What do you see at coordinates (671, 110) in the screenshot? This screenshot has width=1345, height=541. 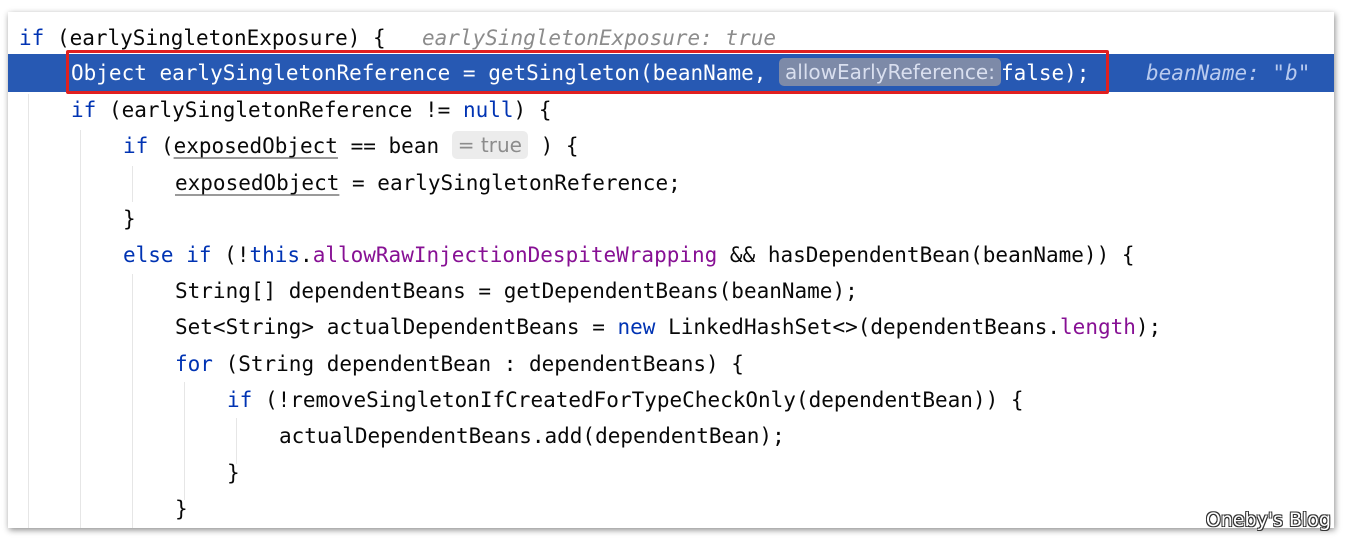 I see `code-line-3: if (earlySingletonReference != null) {` at bounding box center [671, 110].